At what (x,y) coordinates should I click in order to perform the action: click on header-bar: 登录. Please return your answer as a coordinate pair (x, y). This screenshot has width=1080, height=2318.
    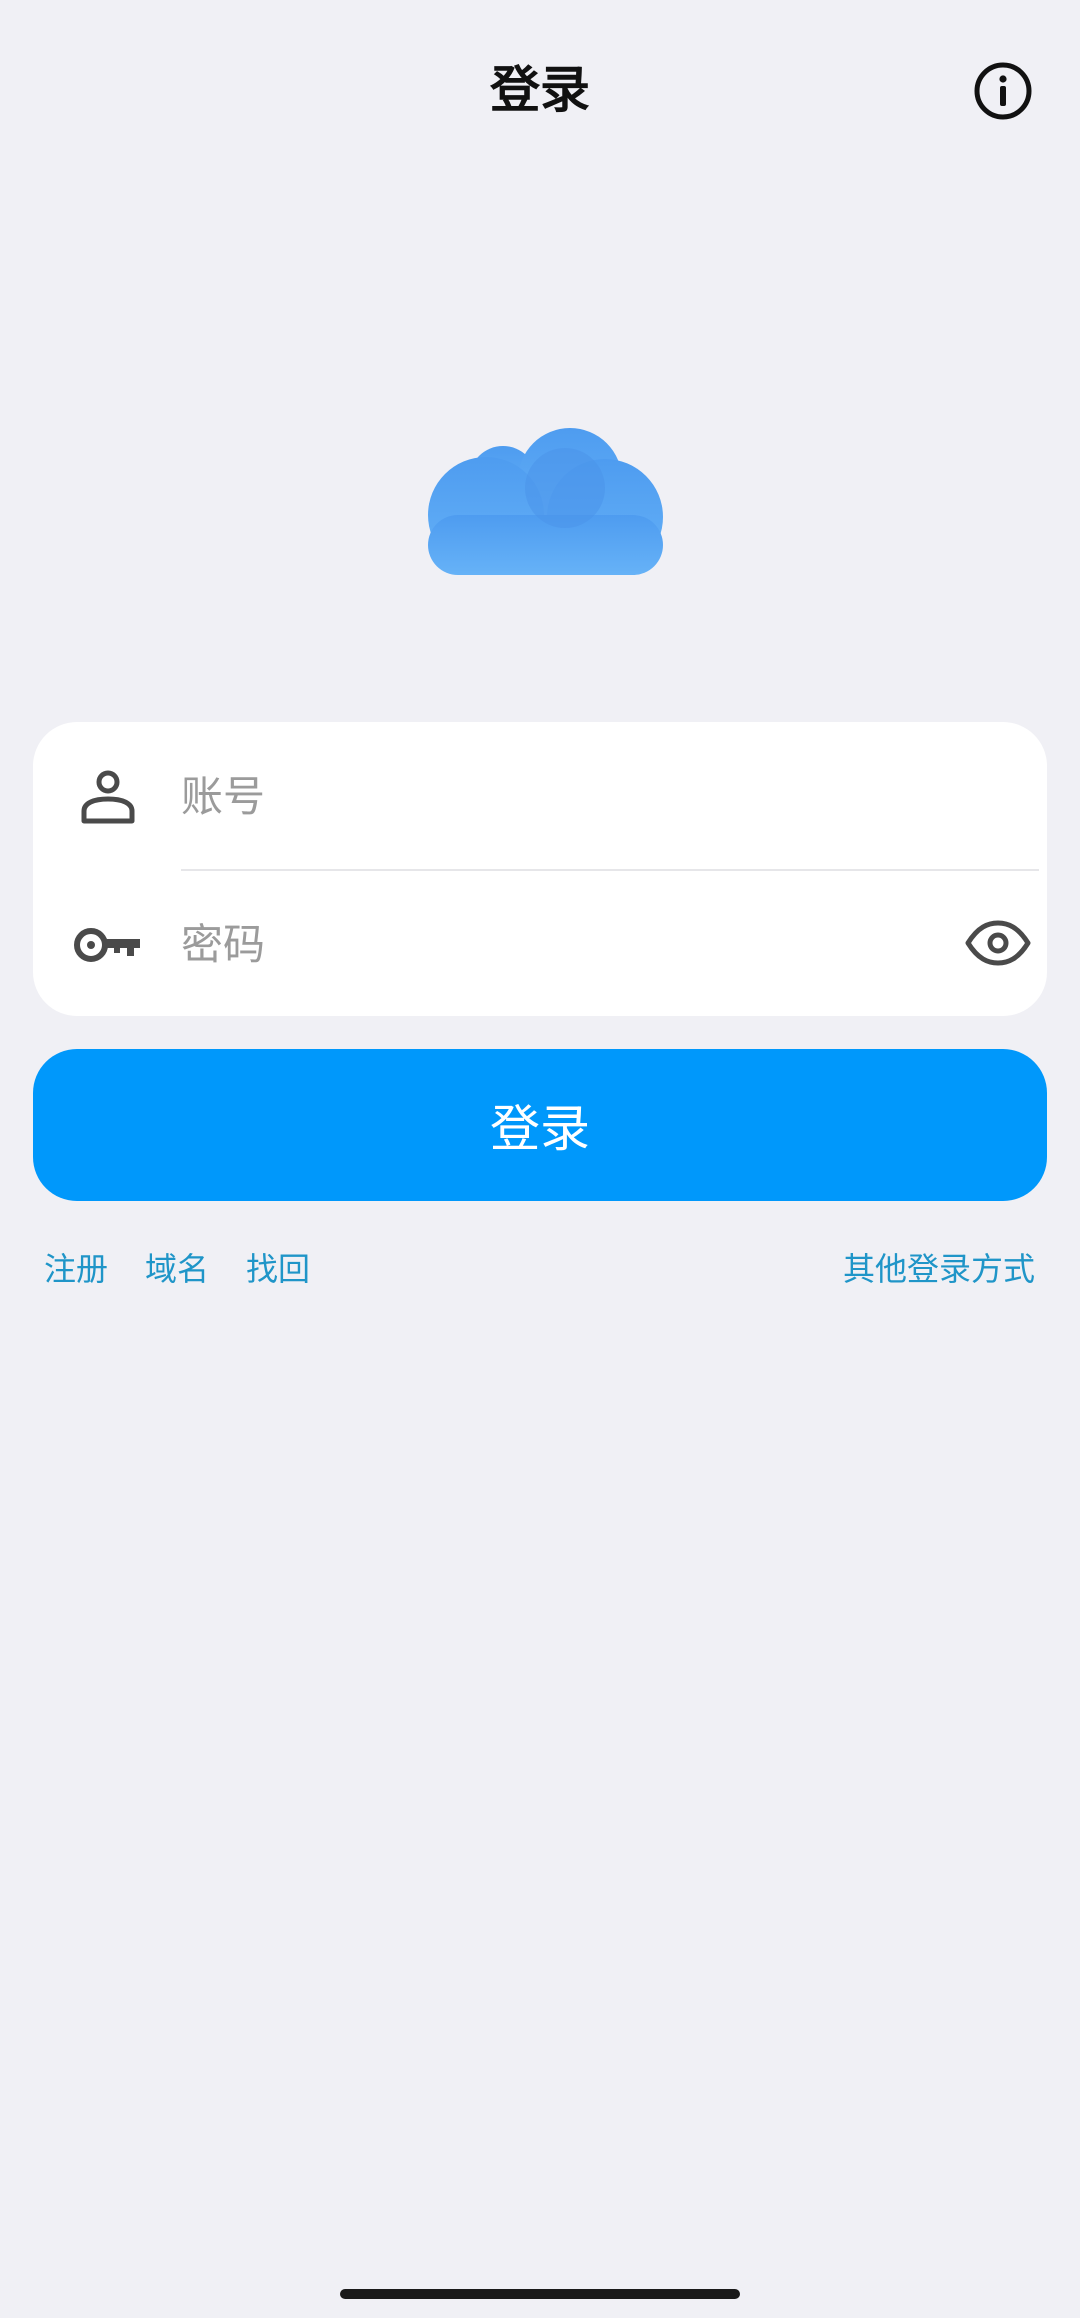
    Looking at the image, I should click on (540, 90).